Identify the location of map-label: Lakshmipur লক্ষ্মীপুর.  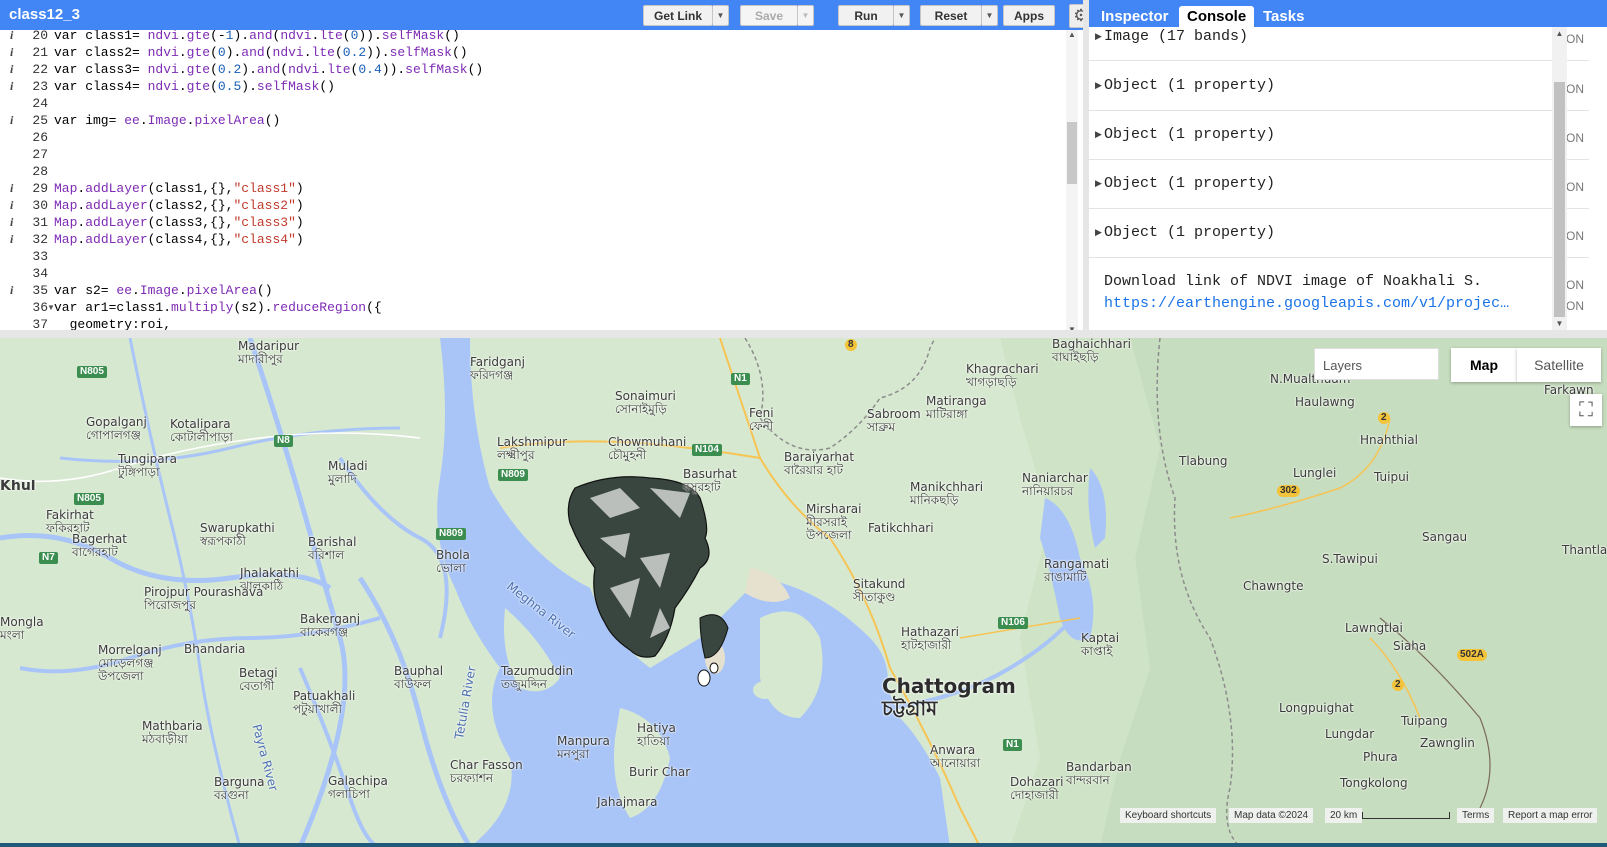
(532, 448).